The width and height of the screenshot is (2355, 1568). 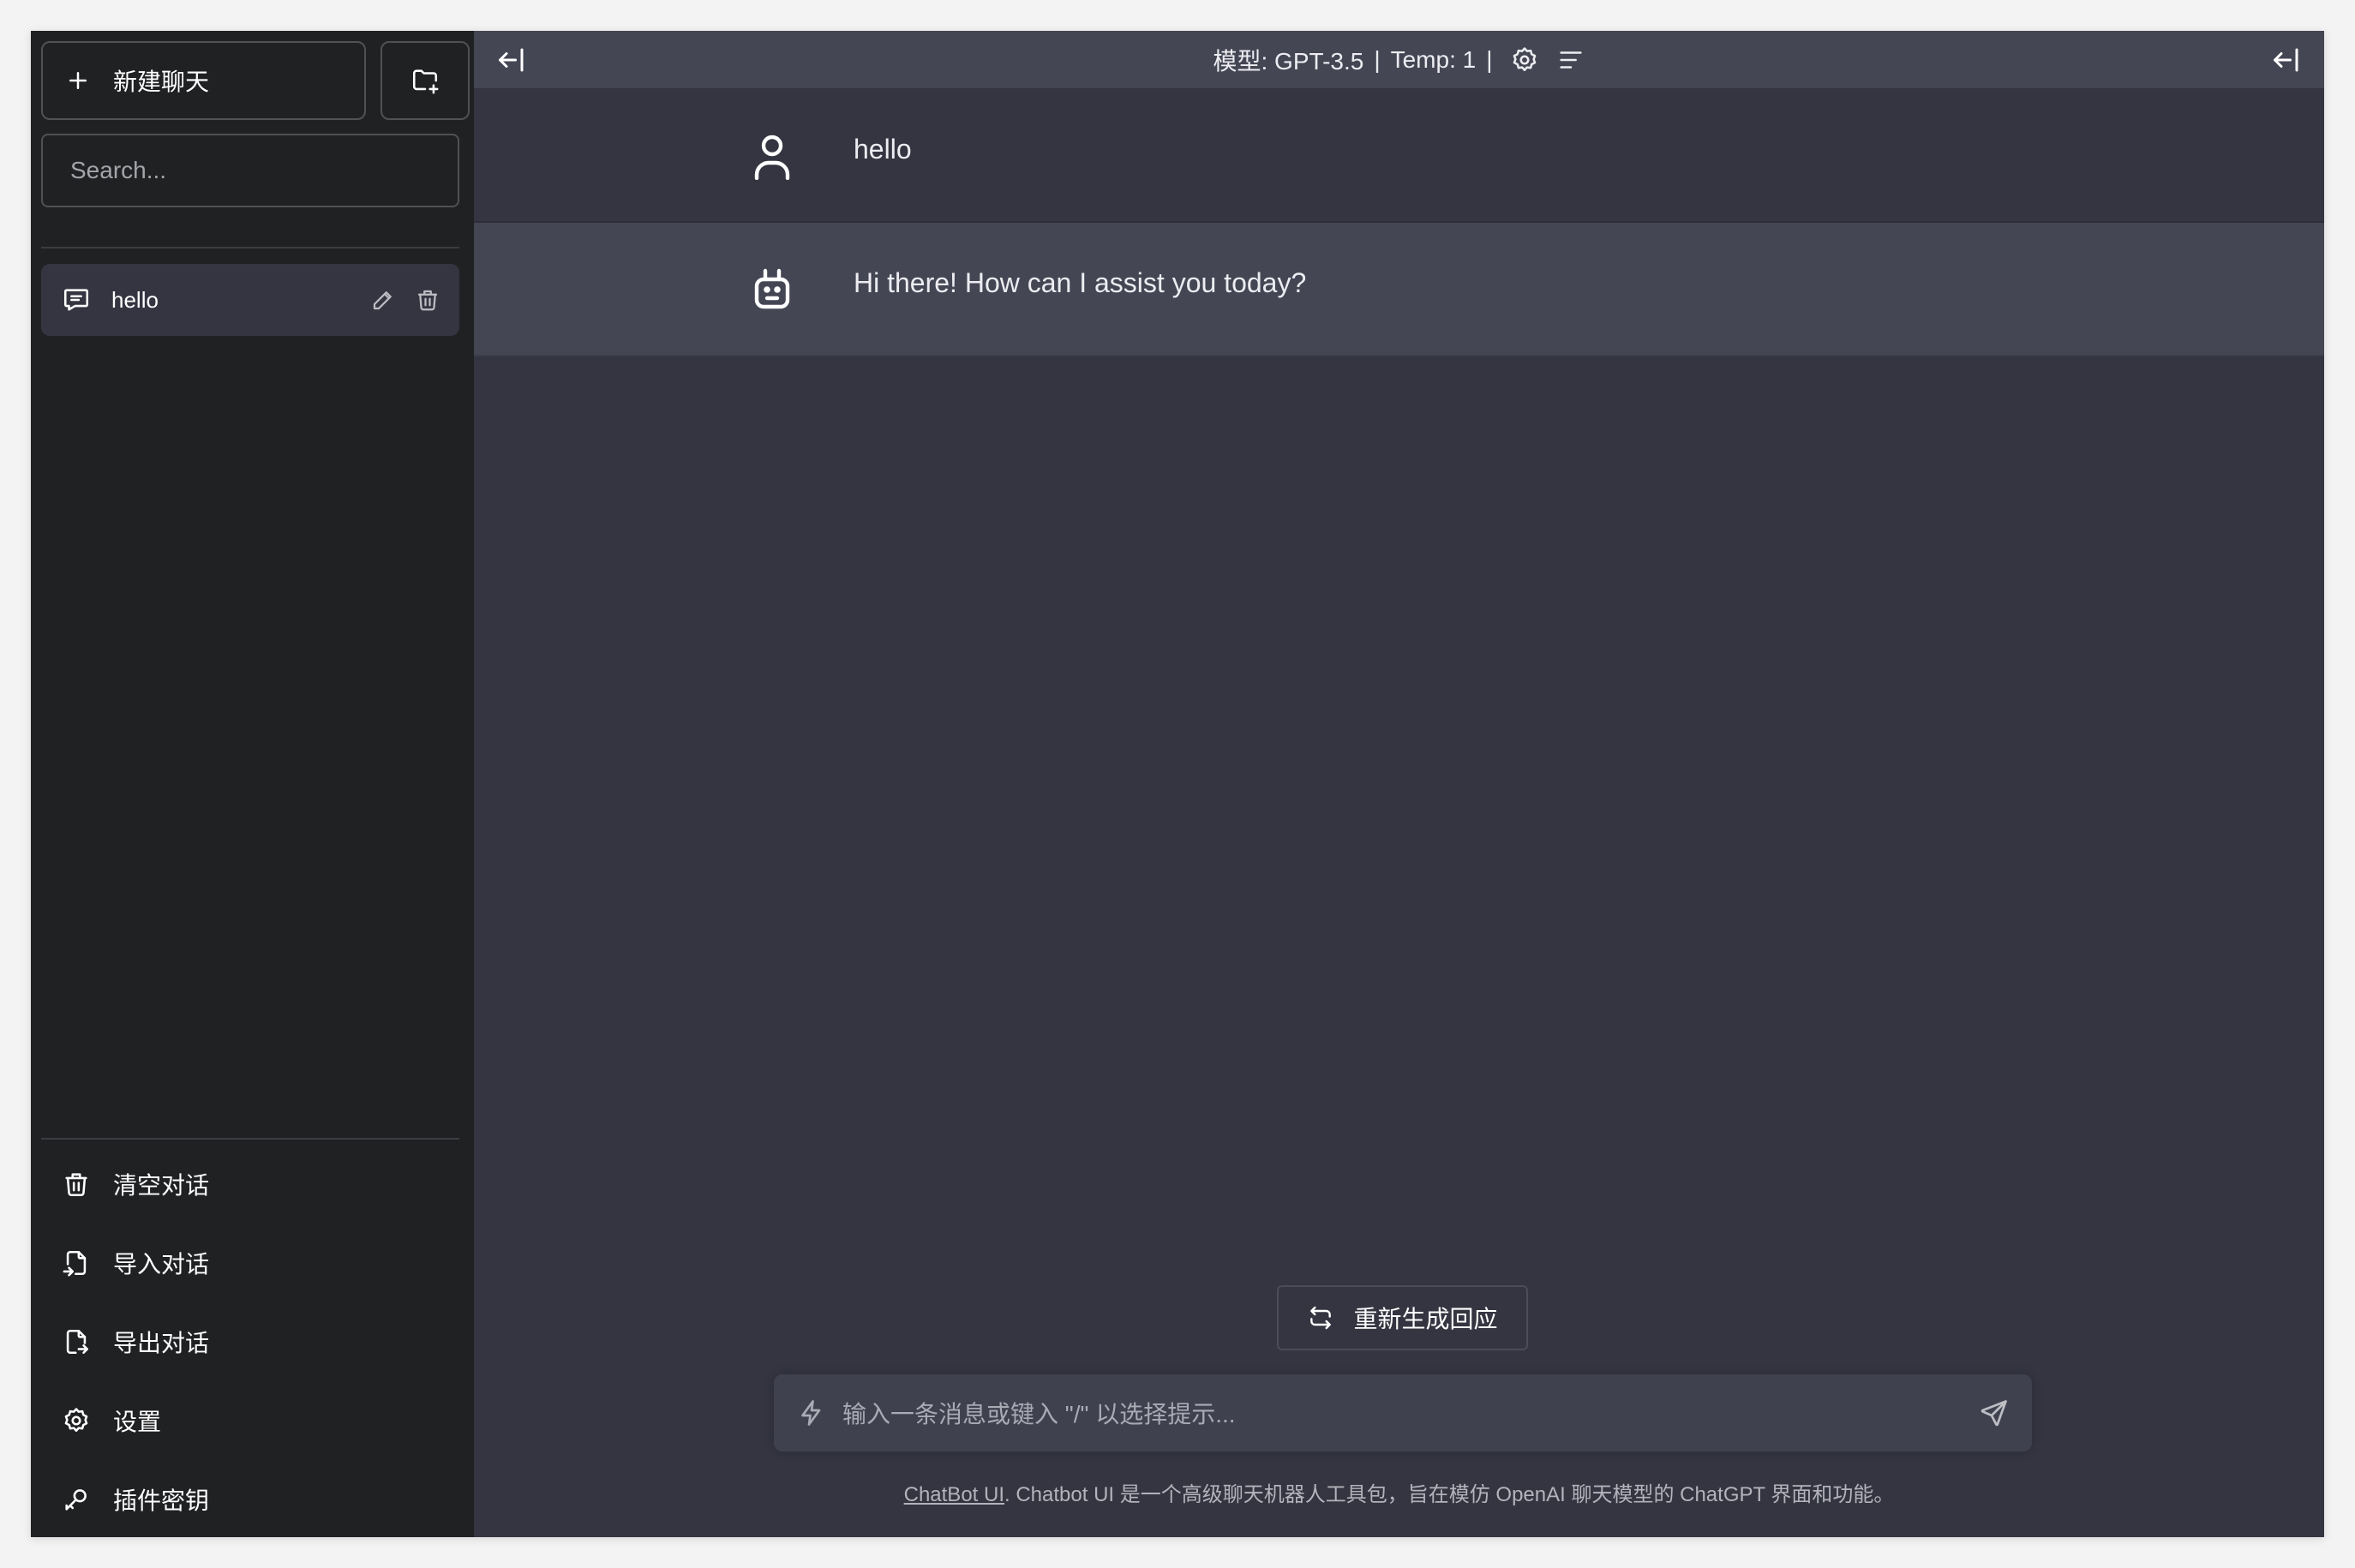 What do you see at coordinates (1399, 156) in the screenshot?
I see `user-message: hello` at bounding box center [1399, 156].